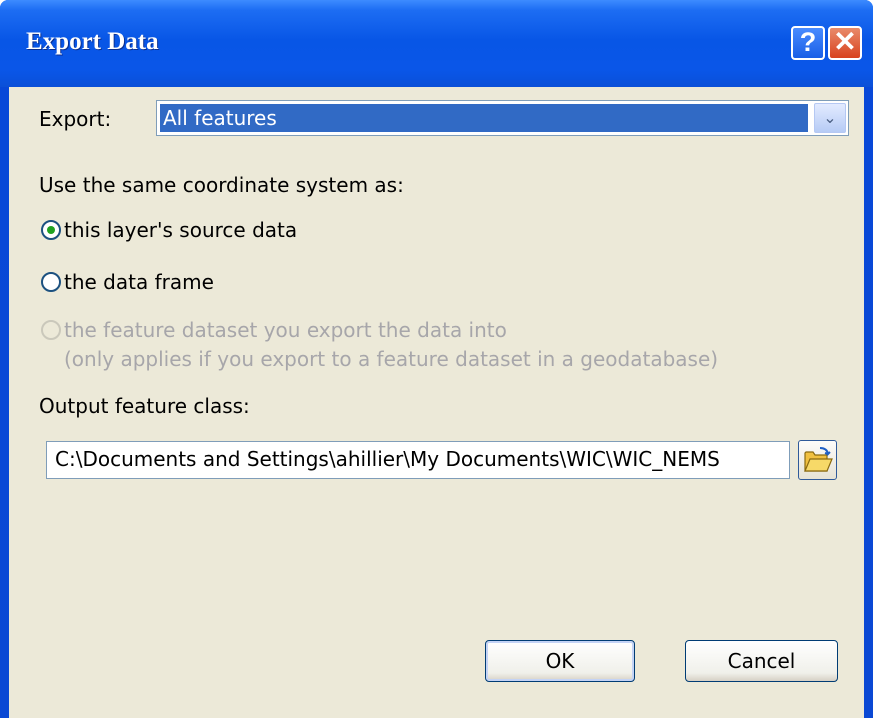 The width and height of the screenshot is (873, 718). I want to click on ok-button: OK, so click(560, 661).